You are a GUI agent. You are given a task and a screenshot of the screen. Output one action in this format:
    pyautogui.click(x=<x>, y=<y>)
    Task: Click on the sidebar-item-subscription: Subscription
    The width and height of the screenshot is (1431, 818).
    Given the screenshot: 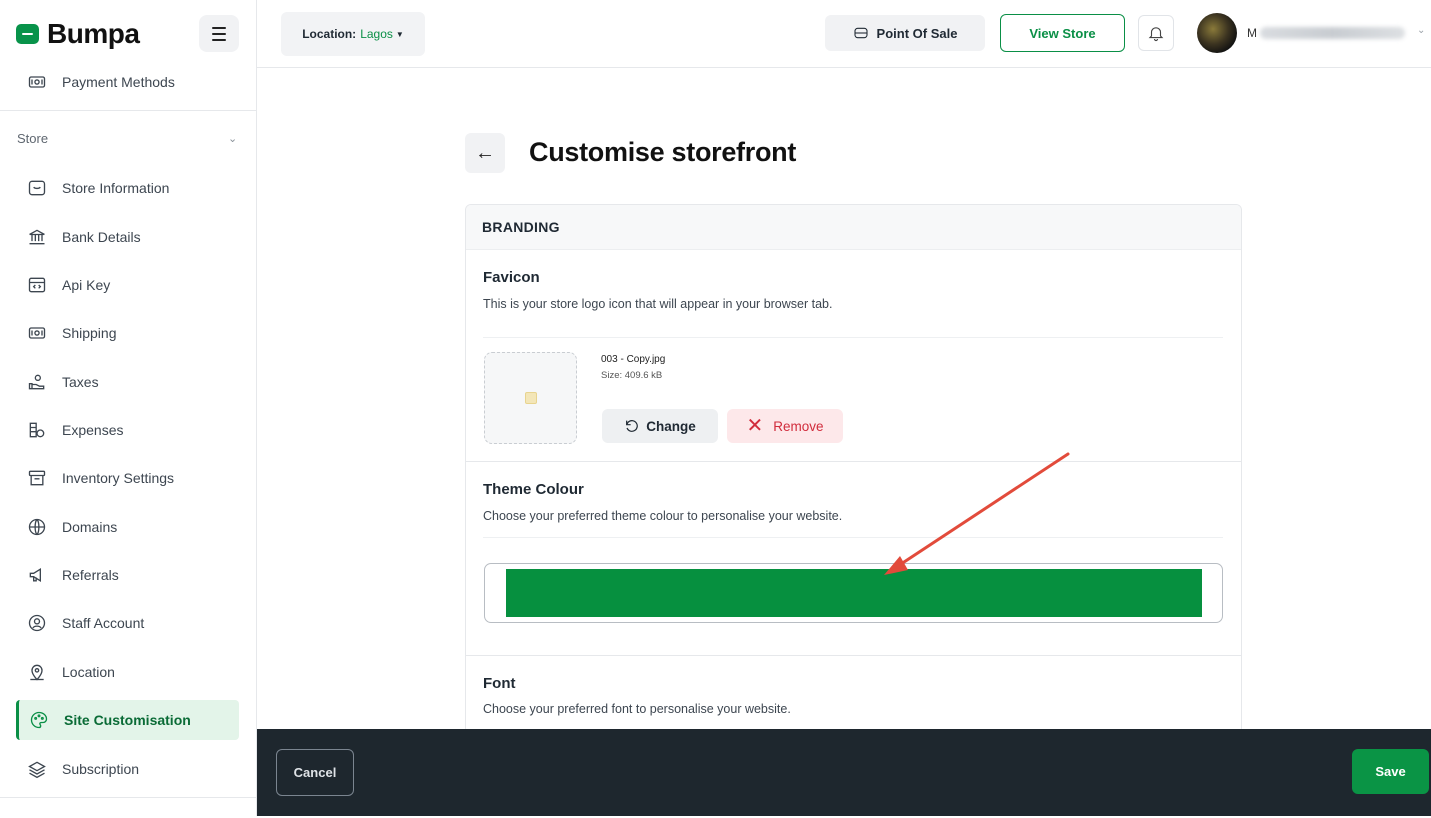 What is the action you would take?
    pyautogui.click(x=127, y=769)
    